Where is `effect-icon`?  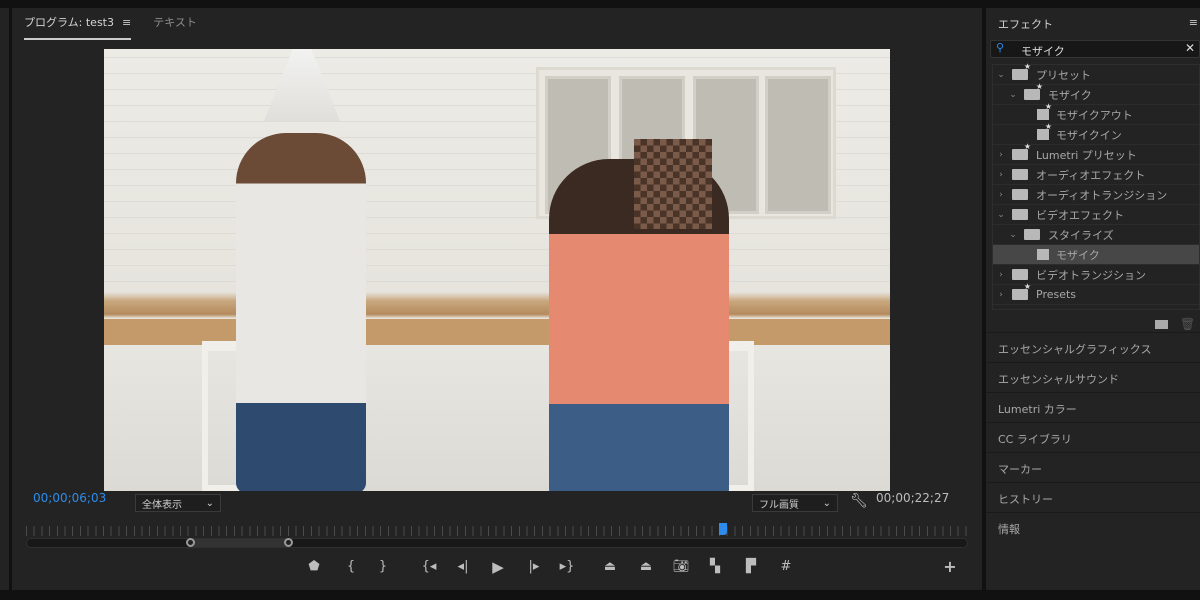 effect-icon is located at coordinates (1043, 254).